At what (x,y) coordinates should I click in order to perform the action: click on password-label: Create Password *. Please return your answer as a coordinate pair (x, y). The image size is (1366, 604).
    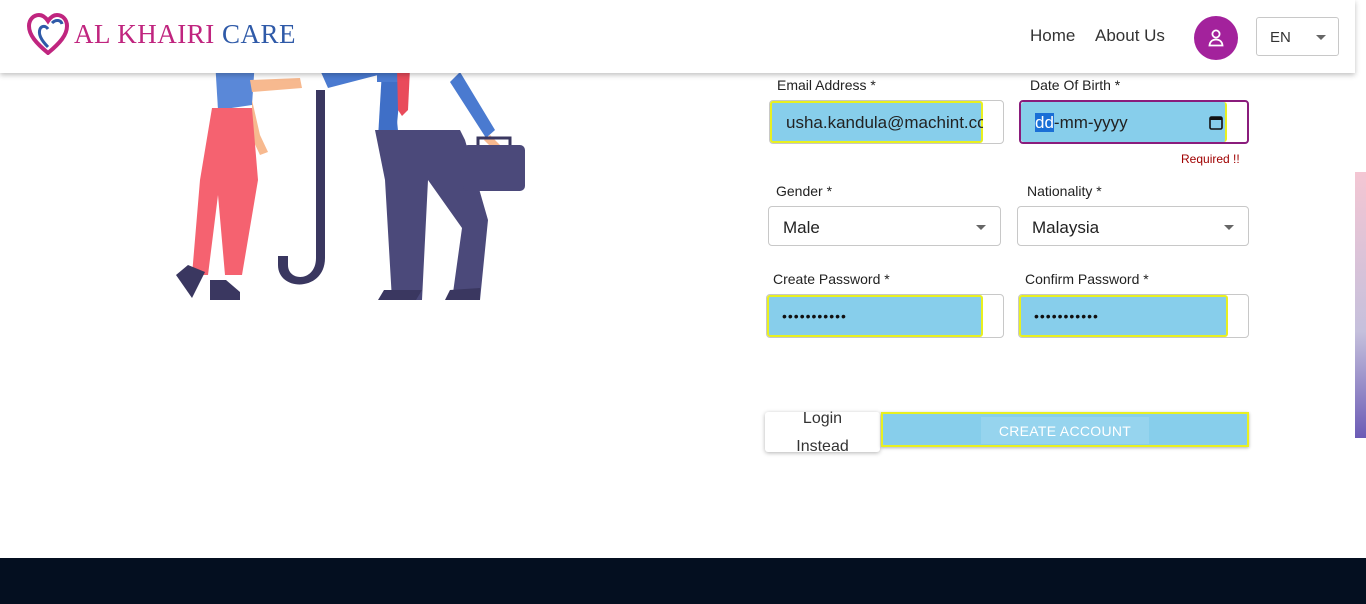
    Looking at the image, I should click on (831, 279).